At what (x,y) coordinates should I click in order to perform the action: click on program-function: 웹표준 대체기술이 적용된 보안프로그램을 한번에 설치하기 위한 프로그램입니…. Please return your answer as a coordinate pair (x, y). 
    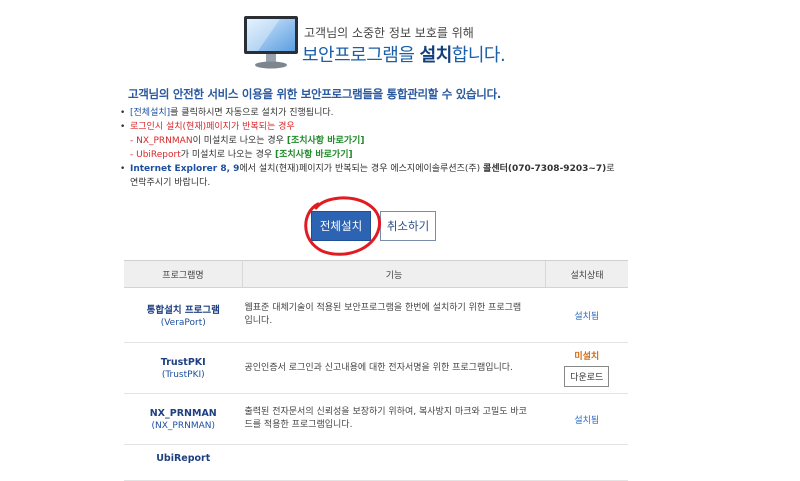
    Looking at the image, I should click on (394, 315).